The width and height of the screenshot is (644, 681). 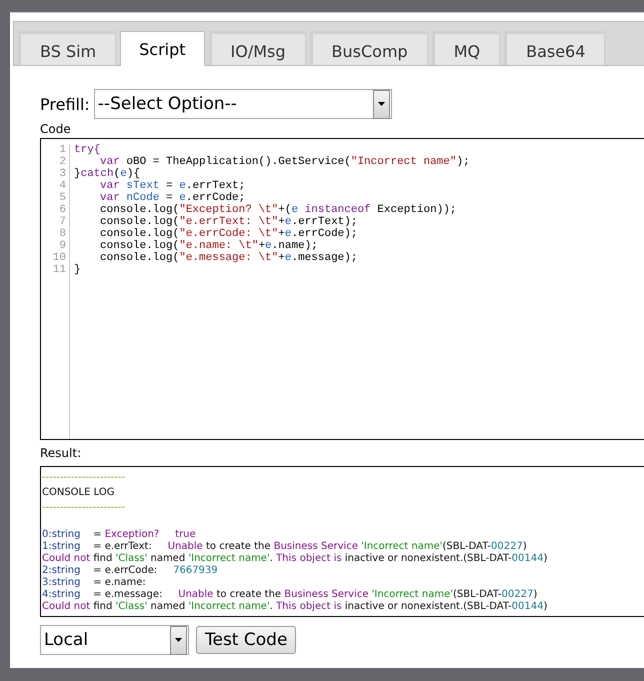 I want to click on line-number: 9, so click(x=62, y=246).